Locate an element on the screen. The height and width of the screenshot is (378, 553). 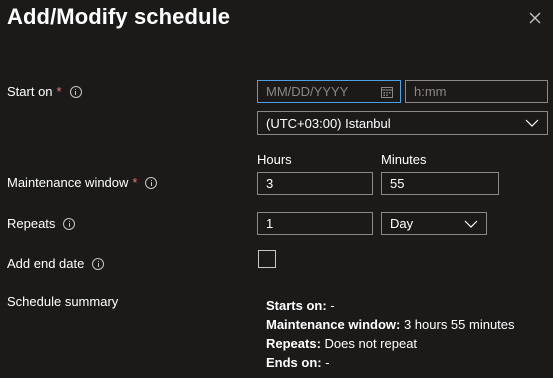
close-icon is located at coordinates (535, 18).